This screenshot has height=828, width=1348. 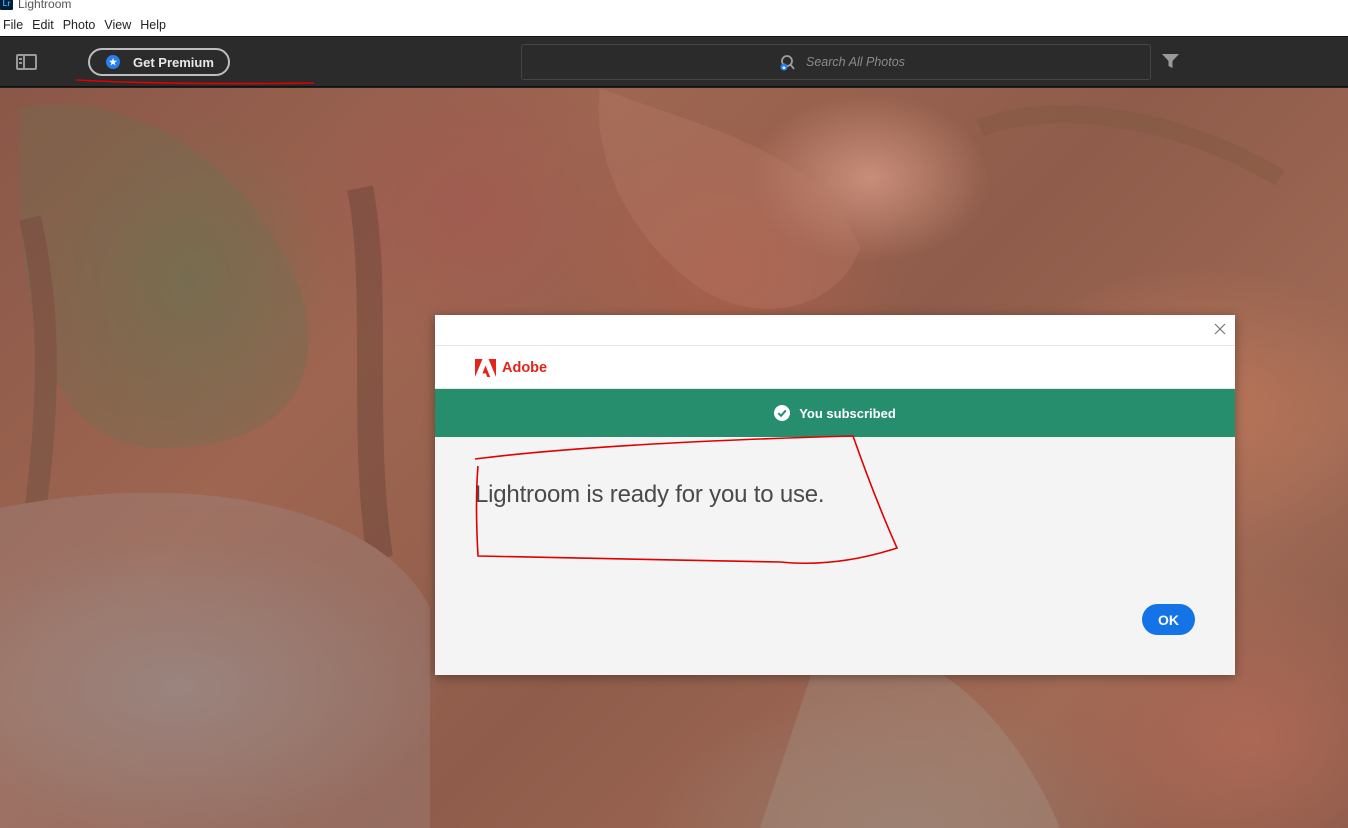 I want to click on menu-file: File, so click(x=14, y=25).